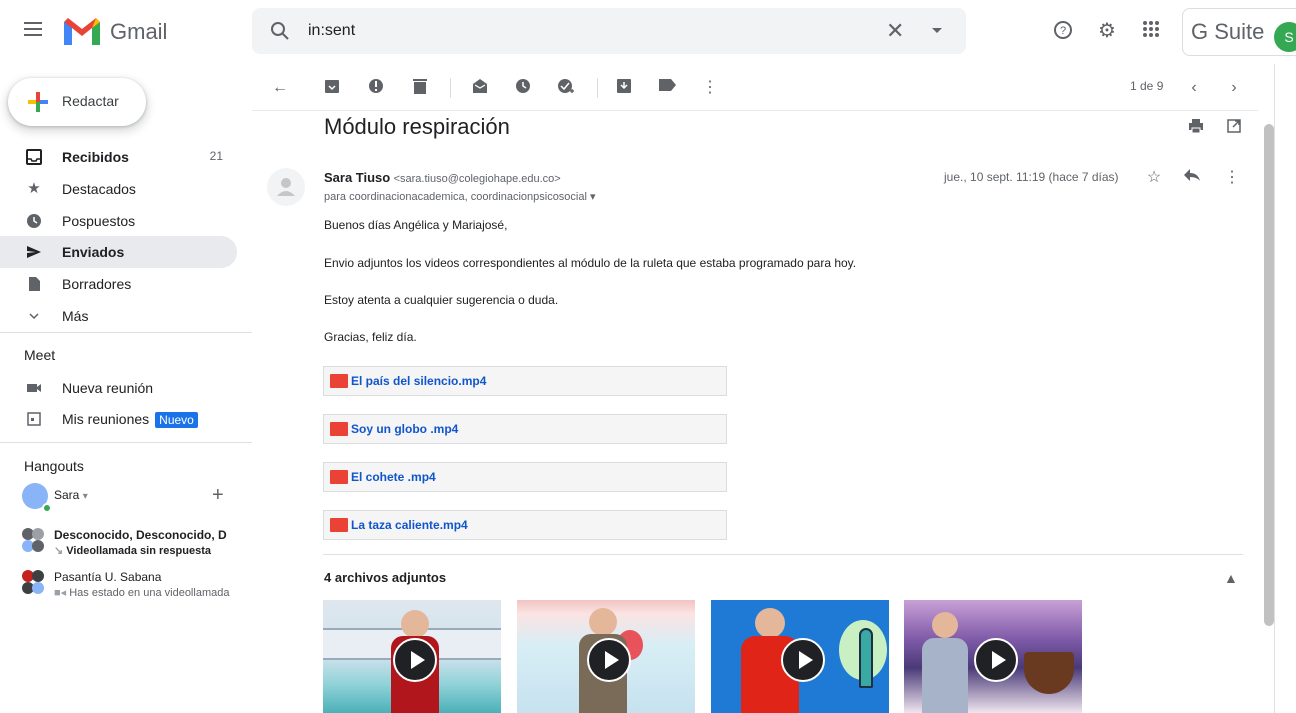 The image size is (1296, 713). I want to click on sidebar-item-inbox: Recibidos 21, so click(118, 157).